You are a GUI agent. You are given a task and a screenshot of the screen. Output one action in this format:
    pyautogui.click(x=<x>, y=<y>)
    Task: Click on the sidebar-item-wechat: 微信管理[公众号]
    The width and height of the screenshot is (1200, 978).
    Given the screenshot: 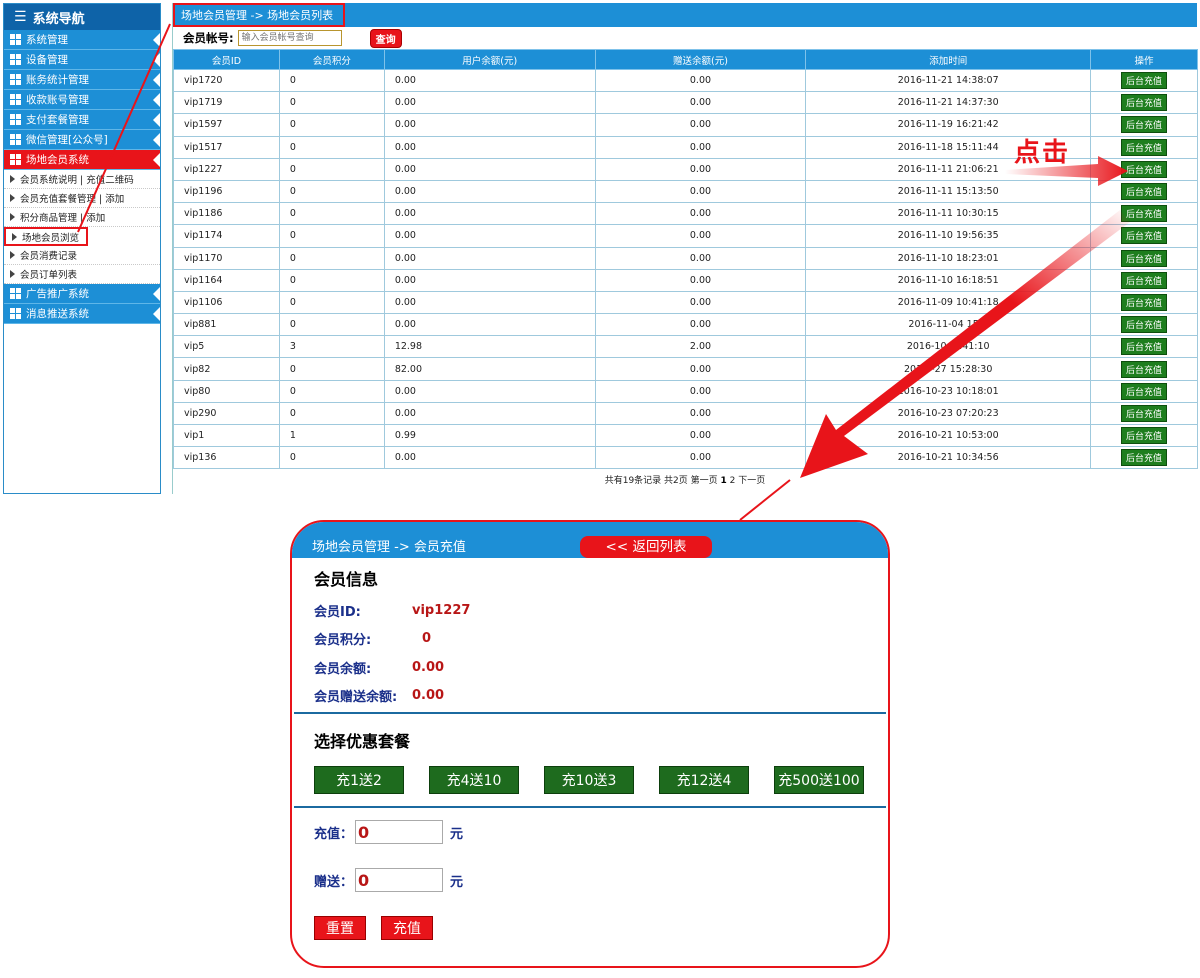 What is the action you would take?
    pyautogui.click(x=82, y=140)
    